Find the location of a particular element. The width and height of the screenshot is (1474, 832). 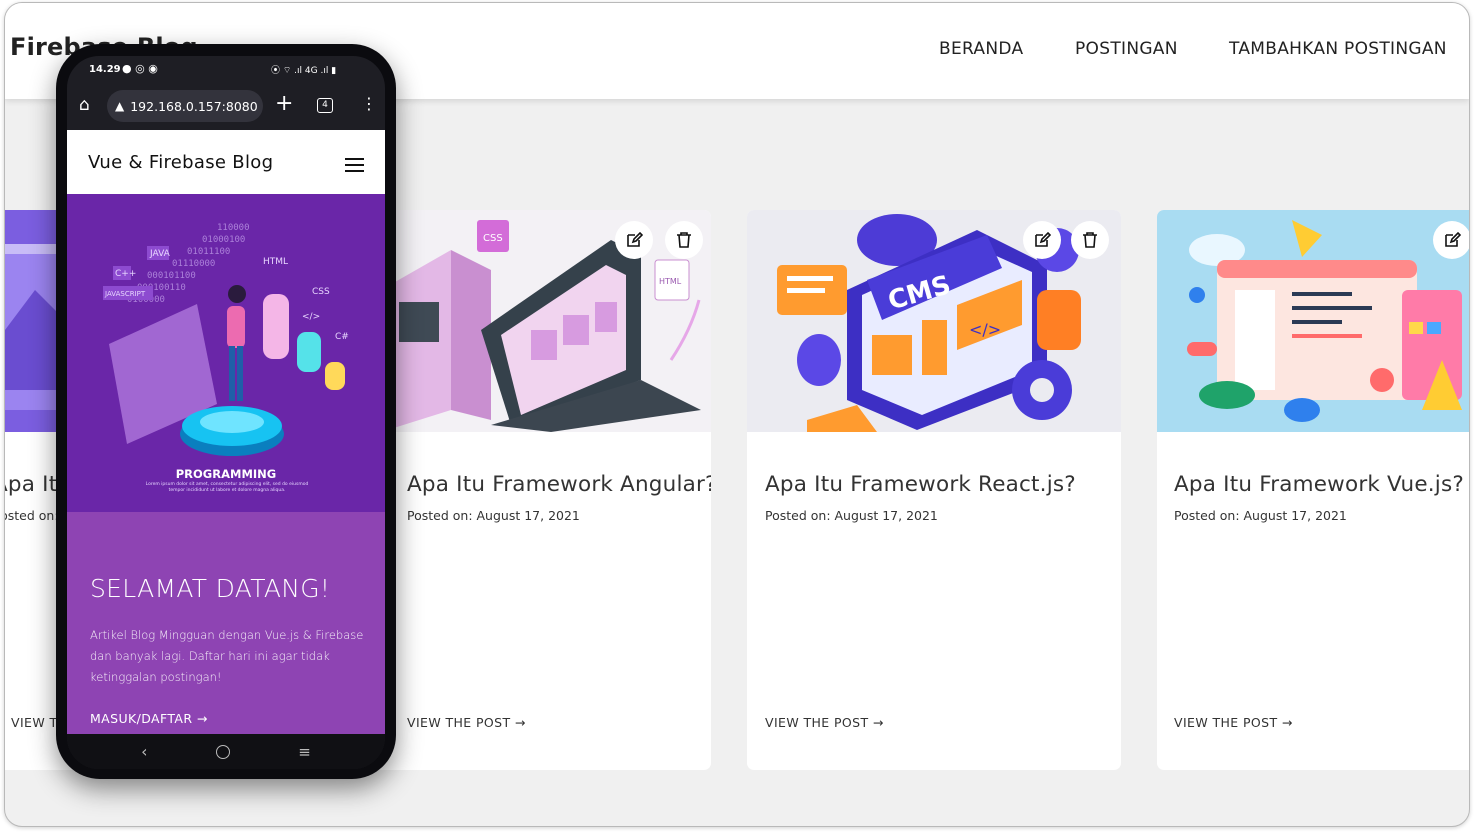

phone-status-bar: 14.29 ● ◎ ◉ ⦿ ⌔ .ıl 4G .ıl ▮ is located at coordinates (226, 70).